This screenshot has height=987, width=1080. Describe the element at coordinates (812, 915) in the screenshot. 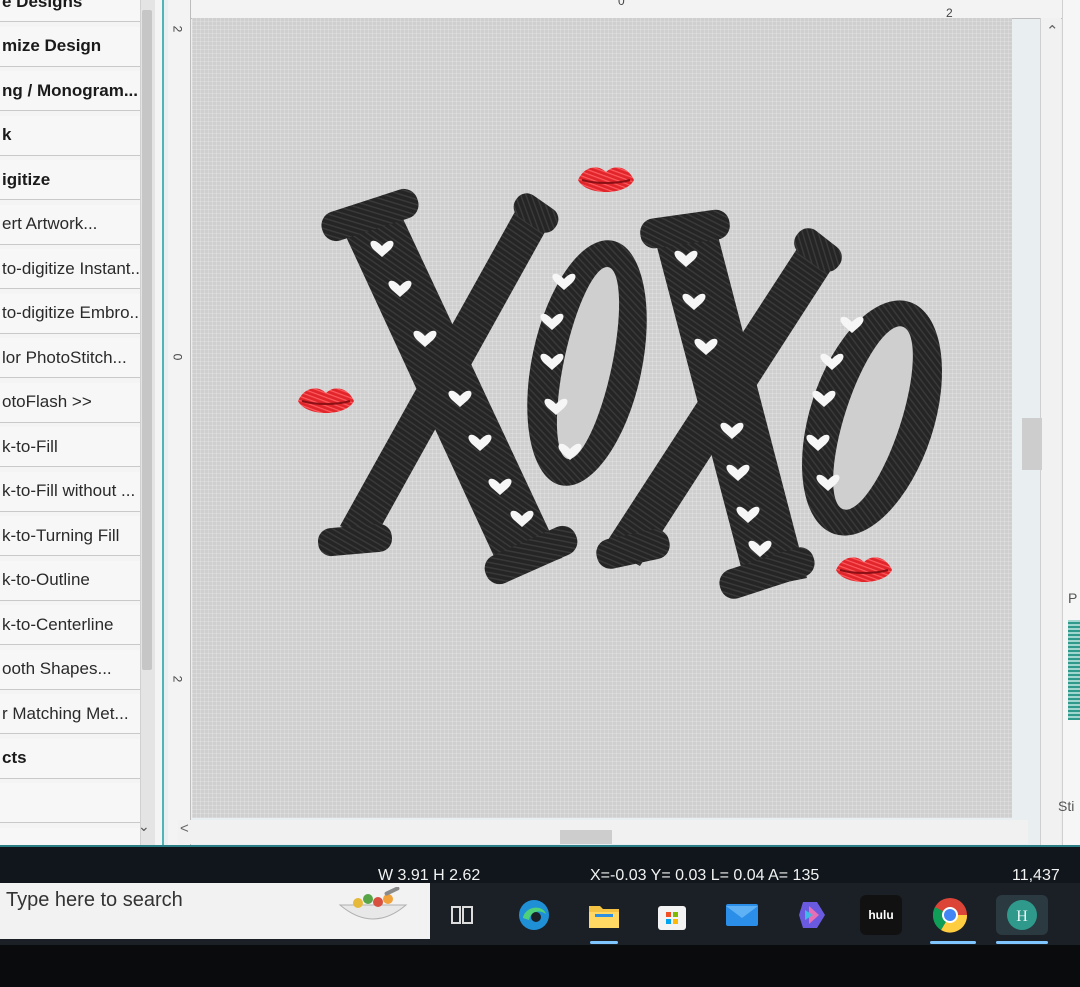

I see `copilot-icon` at that location.